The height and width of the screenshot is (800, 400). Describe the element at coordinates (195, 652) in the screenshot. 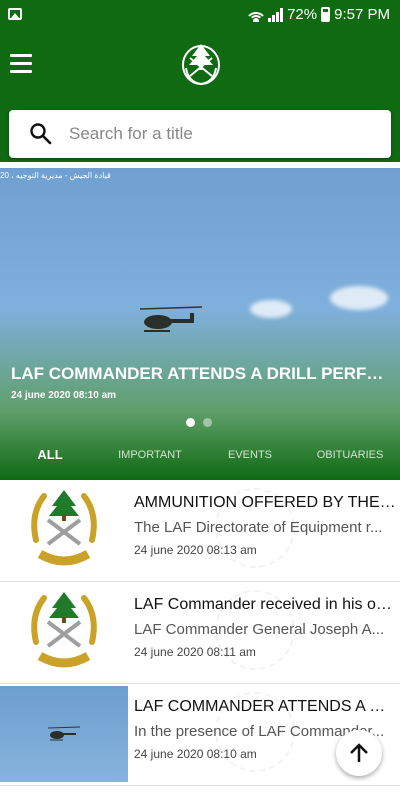

I see `article-date: 24 june 2020 08:11 am` at that location.